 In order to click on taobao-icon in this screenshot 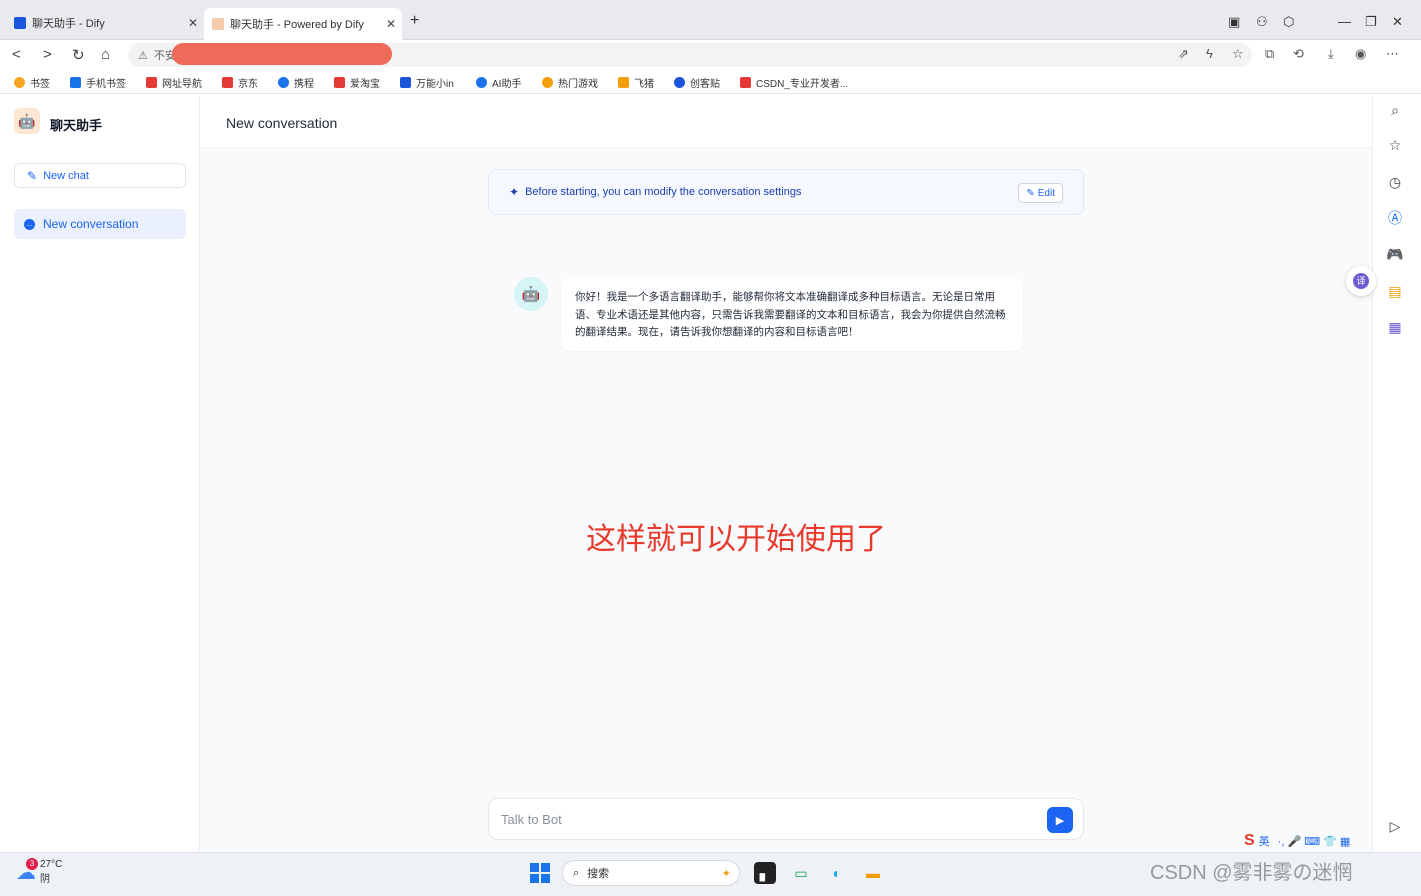, I will do `click(339, 82)`.